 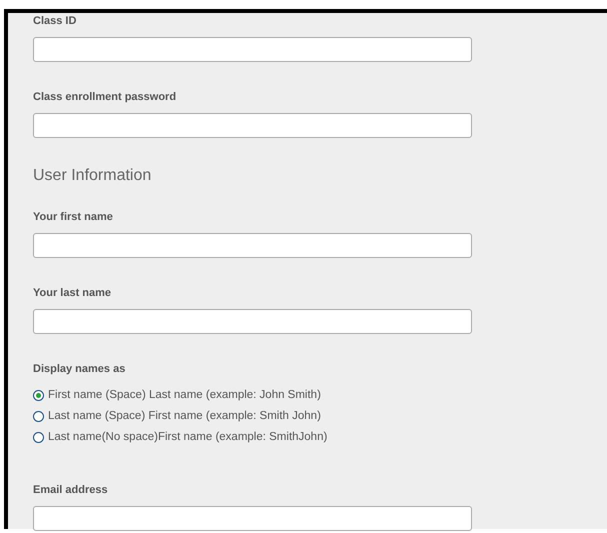 What do you see at coordinates (55, 21) in the screenshot?
I see `field-label: Class ID` at bounding box center [55, 21].